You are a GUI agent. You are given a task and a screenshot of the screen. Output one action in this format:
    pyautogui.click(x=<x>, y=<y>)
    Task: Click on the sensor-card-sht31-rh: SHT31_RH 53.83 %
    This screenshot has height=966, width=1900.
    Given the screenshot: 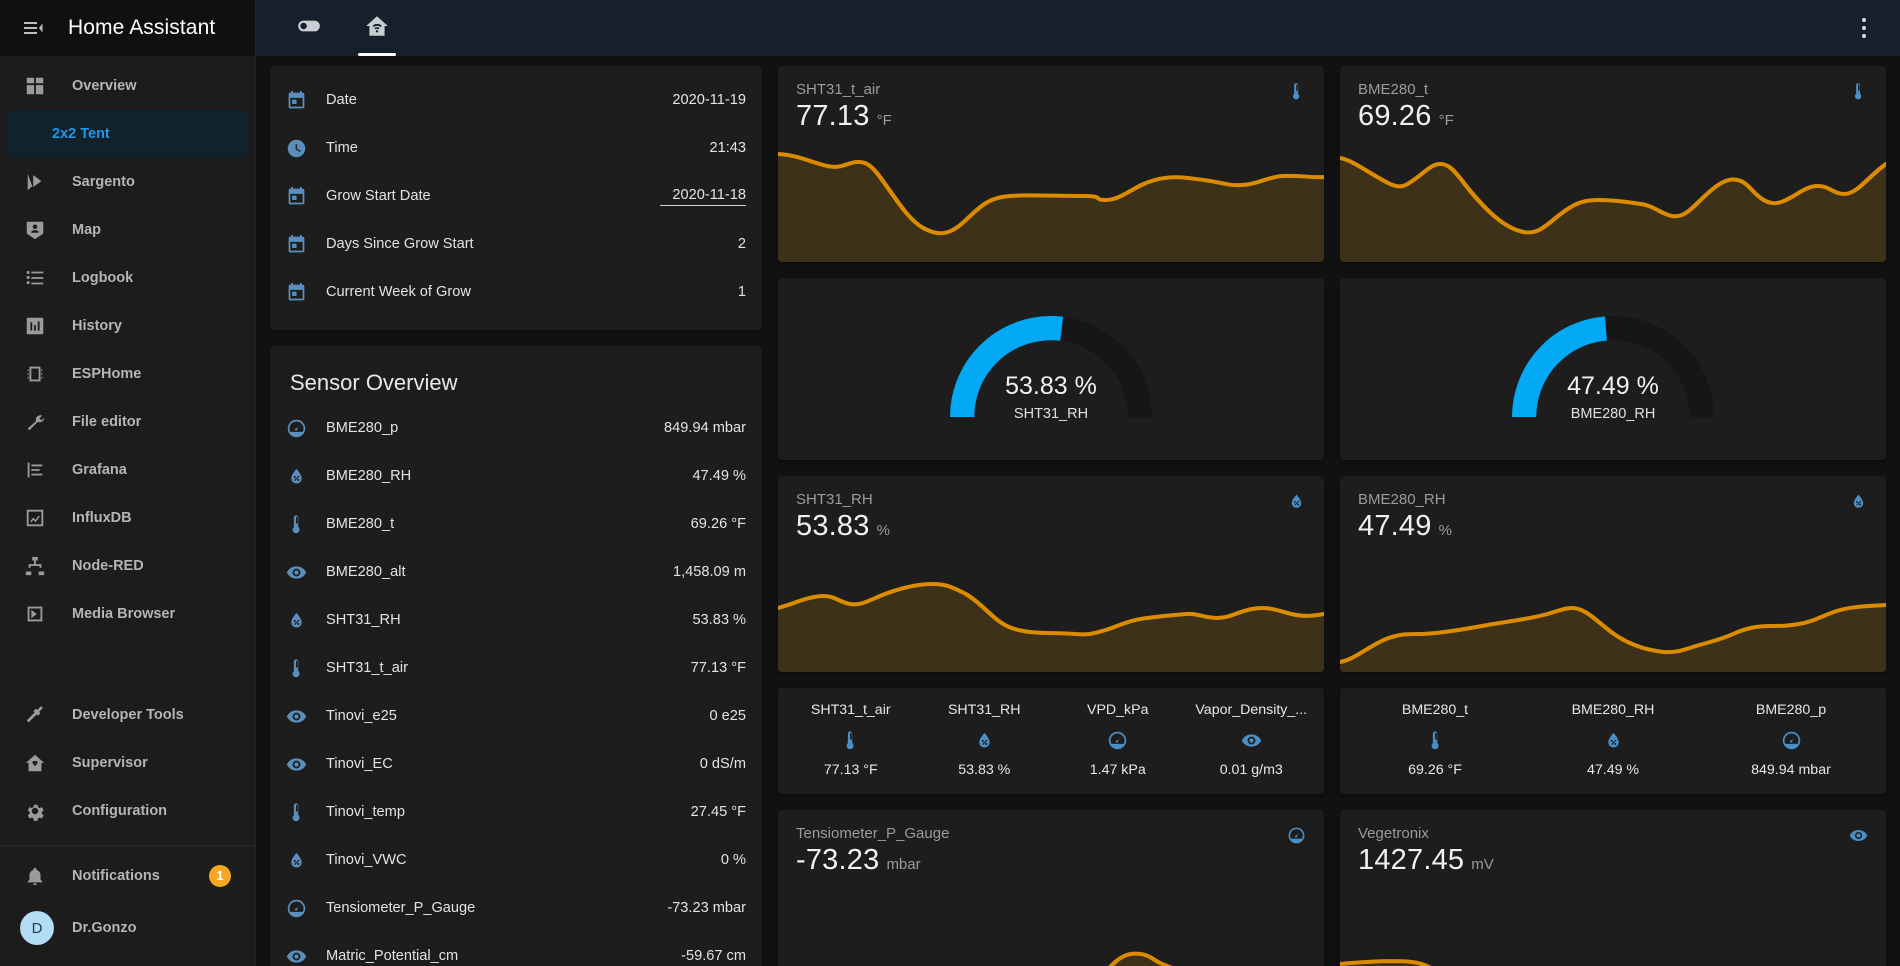 What is the action you would take?
    pyautogui.click(x=1051, y=574)
    